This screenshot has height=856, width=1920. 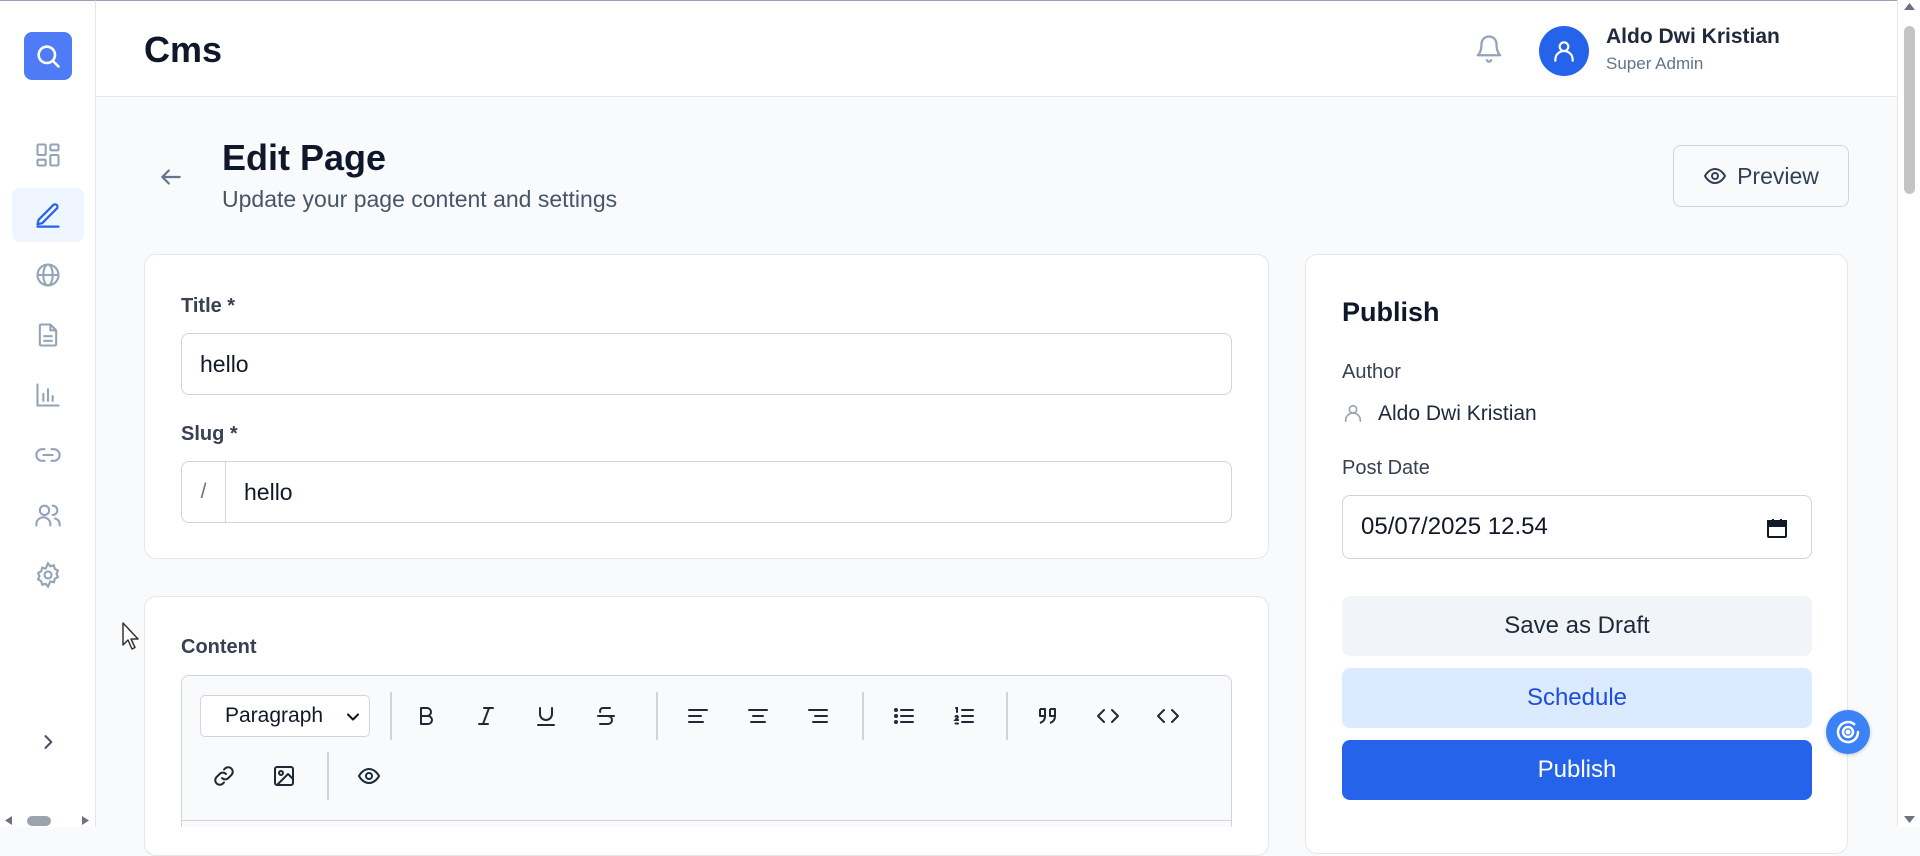 I want to click on chevron-right-icon, so click(x=48, y=742).